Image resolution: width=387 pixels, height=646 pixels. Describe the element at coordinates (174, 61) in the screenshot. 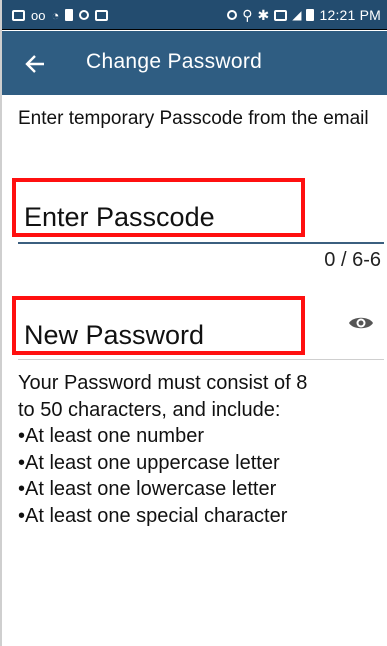

I see `page-title: Change Password` at that location.